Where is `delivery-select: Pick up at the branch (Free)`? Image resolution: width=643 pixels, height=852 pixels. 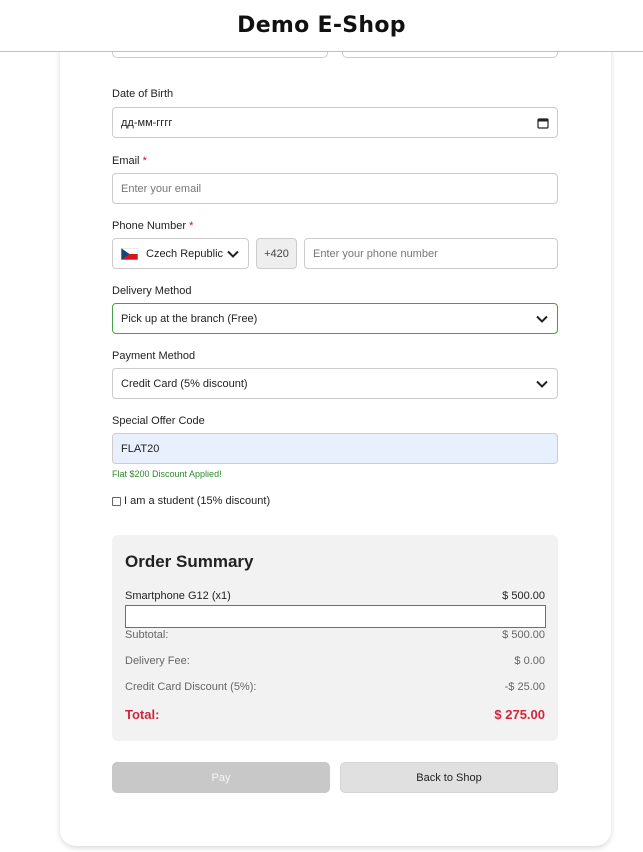
delivery-select: Pick up at the branch (Free) is located at coordinates (335, 318).